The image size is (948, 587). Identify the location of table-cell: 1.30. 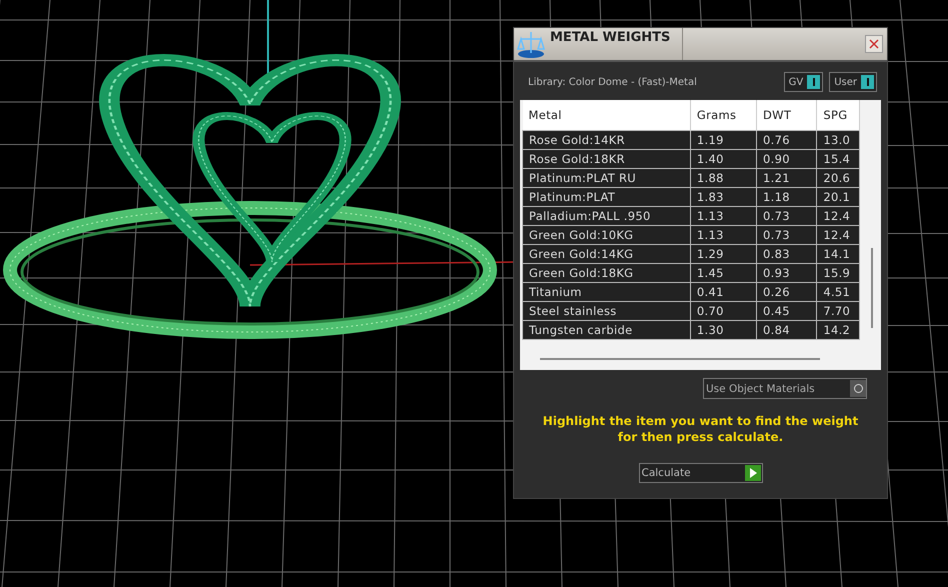
(723, 330).